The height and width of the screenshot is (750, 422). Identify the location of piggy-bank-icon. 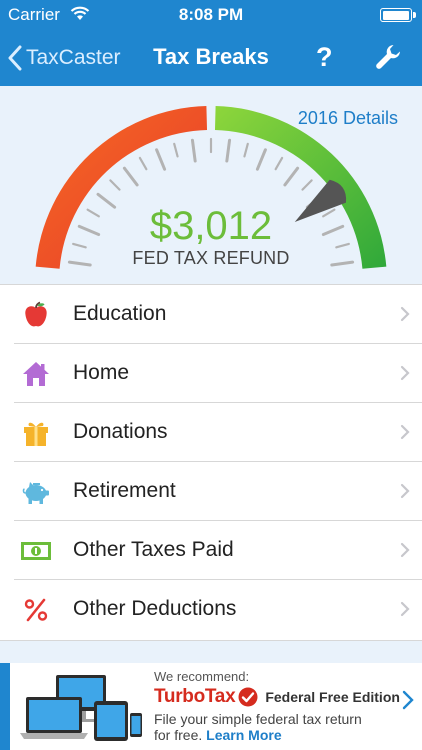
(35, 493).